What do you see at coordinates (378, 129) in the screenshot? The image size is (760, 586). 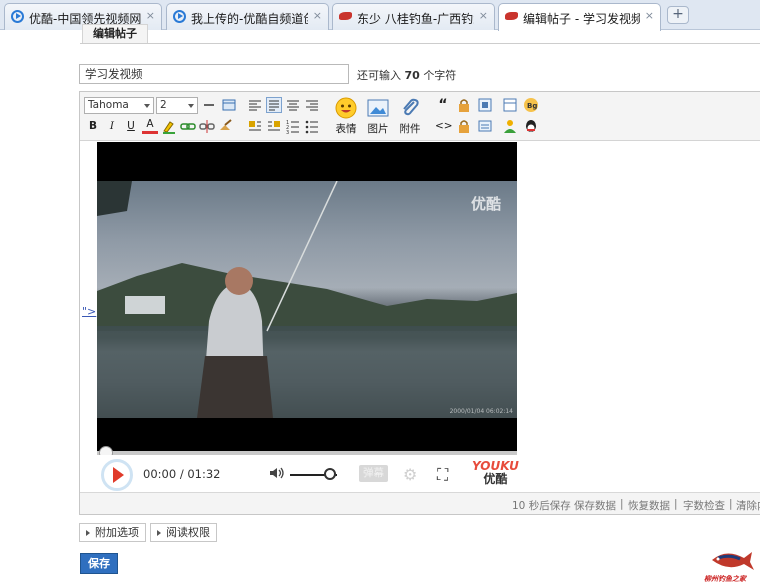 I see `image-label: 图片` at bounding box center [378, 129].